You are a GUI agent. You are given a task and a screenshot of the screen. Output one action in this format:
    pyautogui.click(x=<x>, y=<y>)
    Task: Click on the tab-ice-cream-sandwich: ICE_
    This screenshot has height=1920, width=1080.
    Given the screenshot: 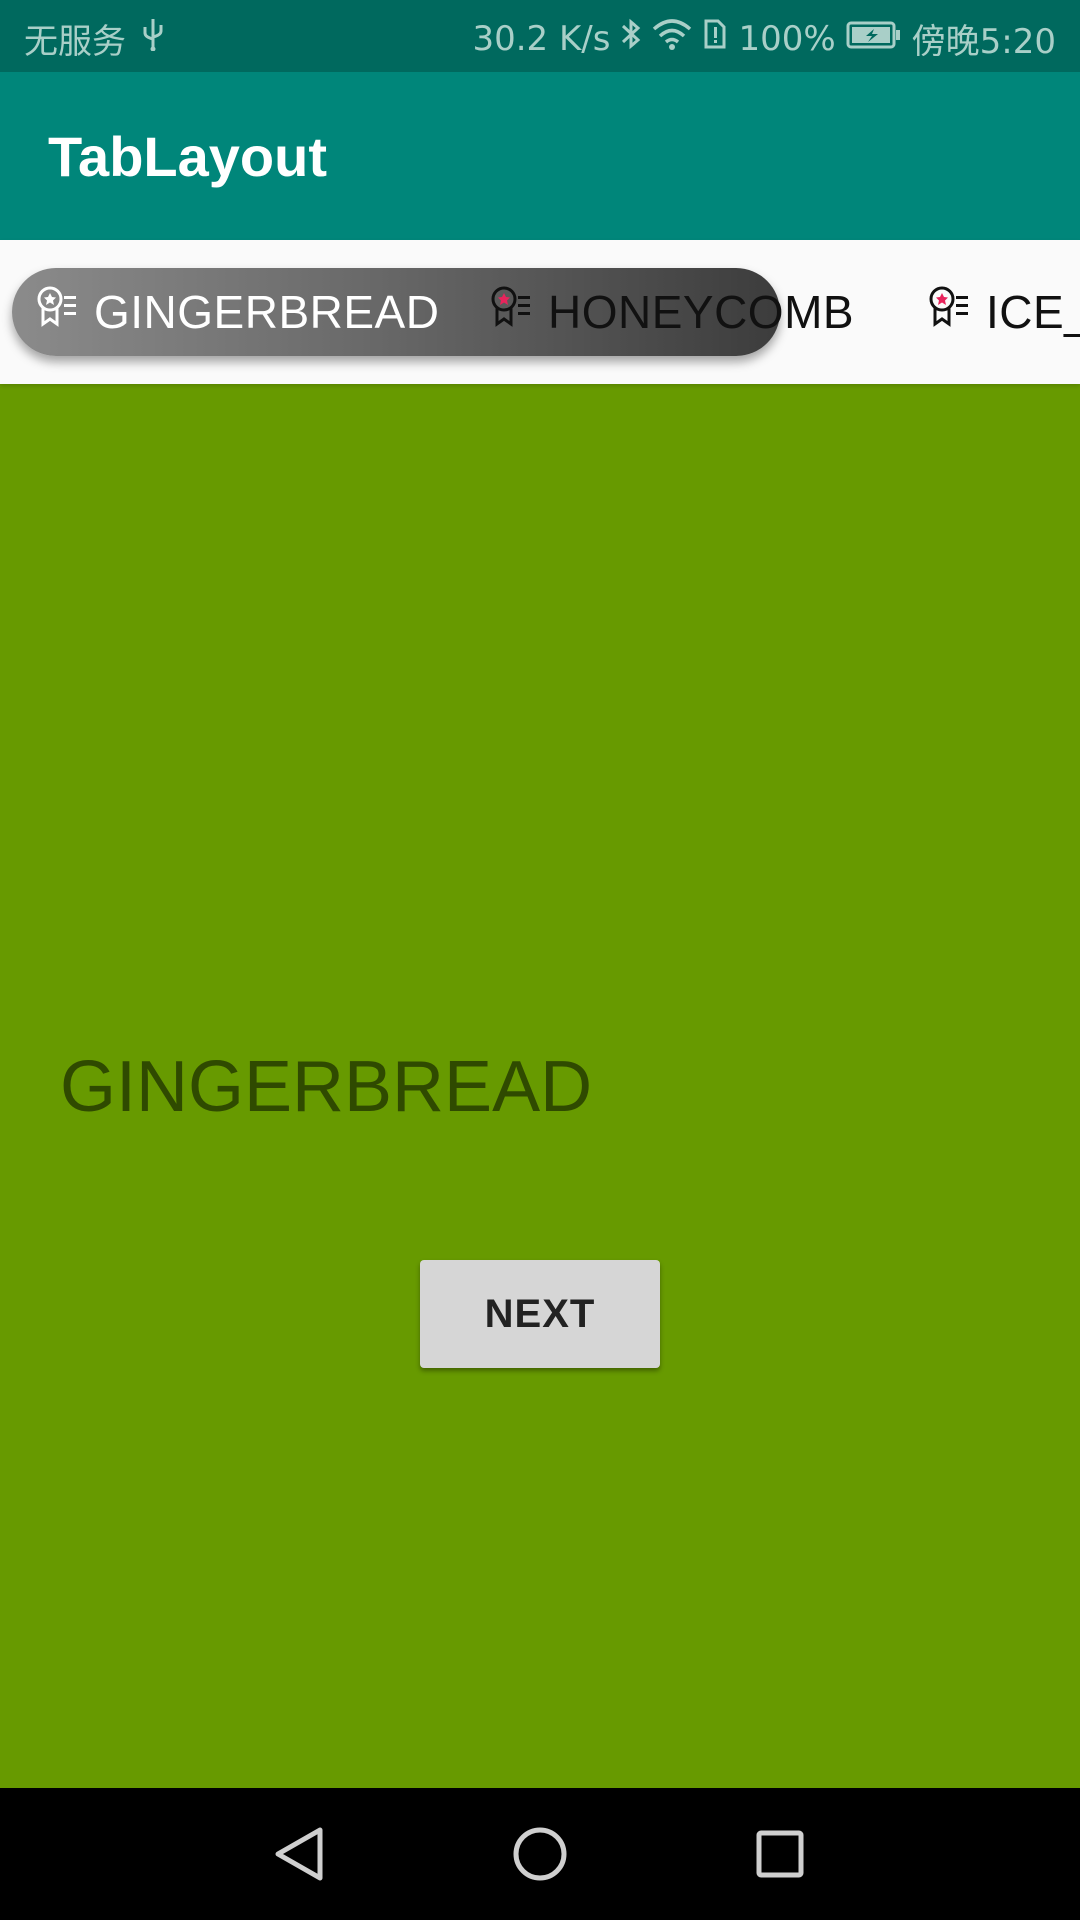 What is the action you would take?
    pyautogui.click(x=1003, y=312)
    